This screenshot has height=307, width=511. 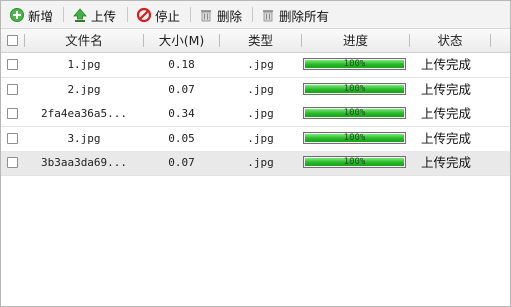 What do you see at coordinates (41, 16) in the screenshot?
I see `add-label: 新增` at bounding box center [41, 16].